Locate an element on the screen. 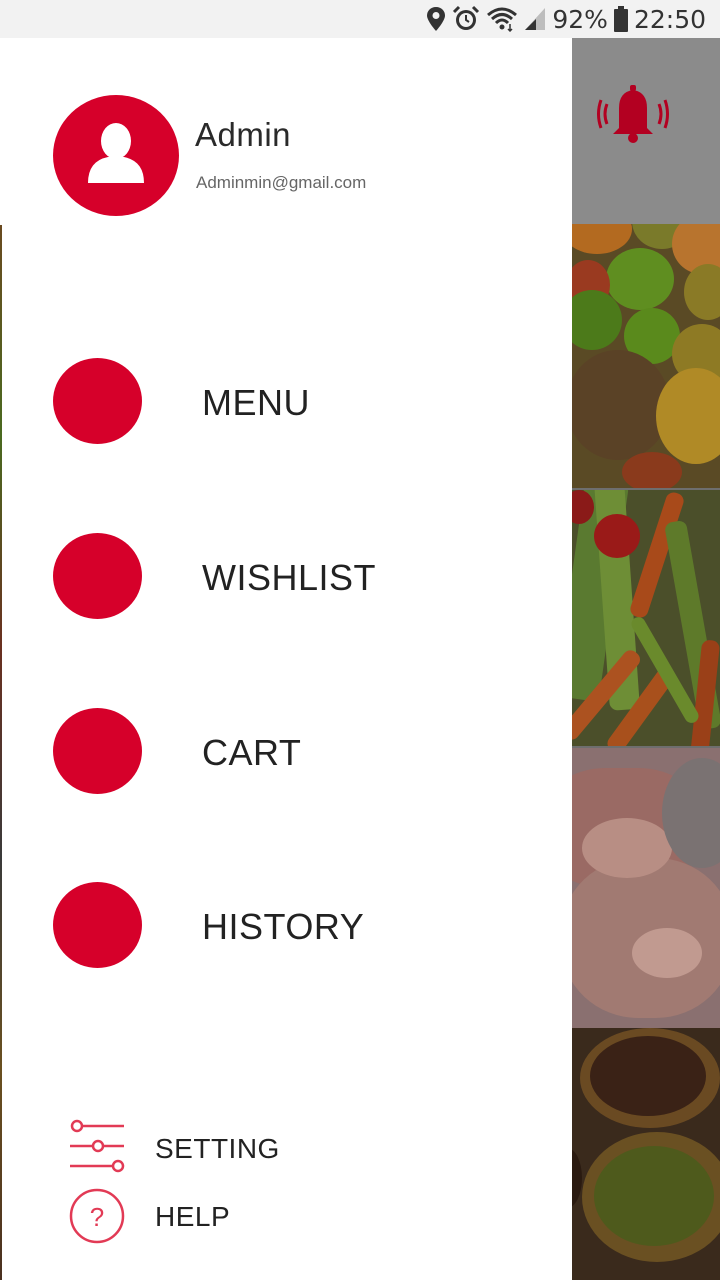 This screenshot has width=720, height=1280. background-header is located at coordinates (646, 131).